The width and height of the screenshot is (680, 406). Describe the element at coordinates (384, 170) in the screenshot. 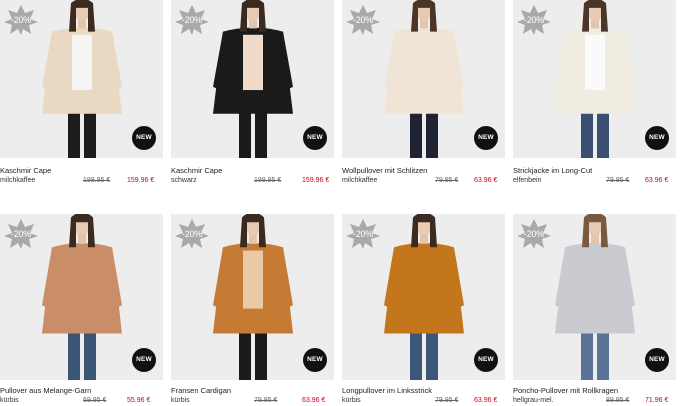

I see `product-name: Wollpullover mit Schlitzen` at that location.